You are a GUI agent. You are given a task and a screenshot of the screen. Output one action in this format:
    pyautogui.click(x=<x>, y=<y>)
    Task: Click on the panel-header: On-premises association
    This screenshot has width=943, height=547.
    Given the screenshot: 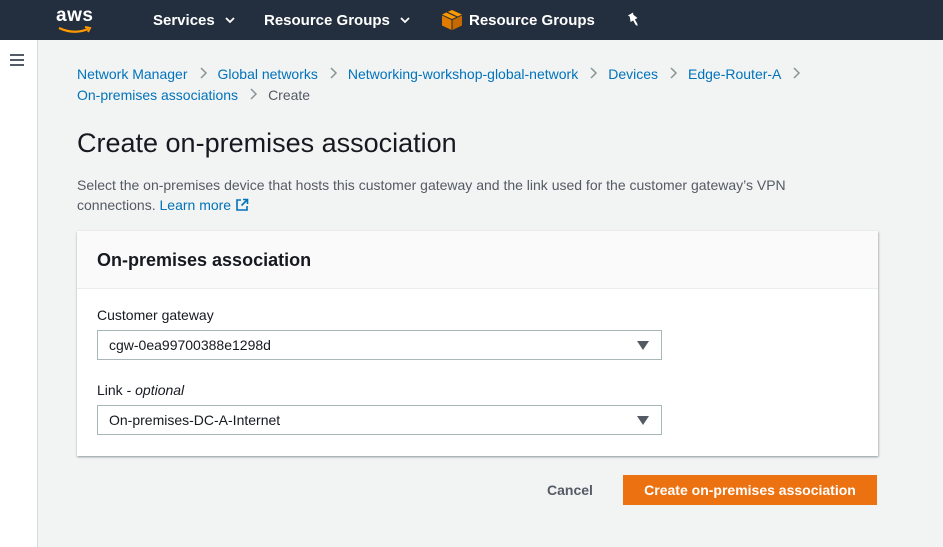 What is the action you would take?
    pyautogui.click(x=477, y=260)
    